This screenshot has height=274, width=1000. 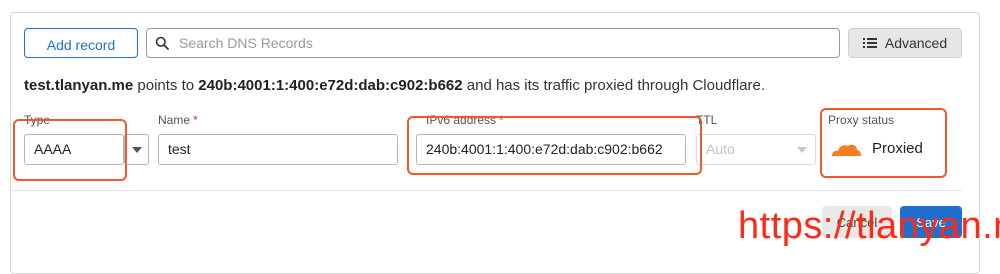 I want to click on add-record-button: Add record, so click(x=81, y=43).